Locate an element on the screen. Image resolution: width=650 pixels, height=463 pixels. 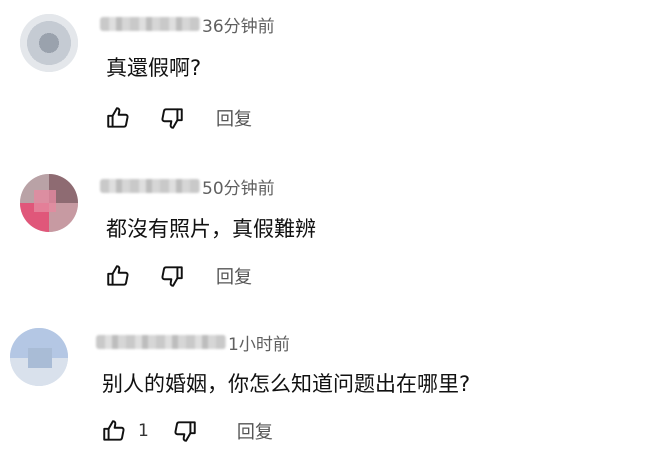
comment-actions: 1 回复 is located at coordinates (186, 431).